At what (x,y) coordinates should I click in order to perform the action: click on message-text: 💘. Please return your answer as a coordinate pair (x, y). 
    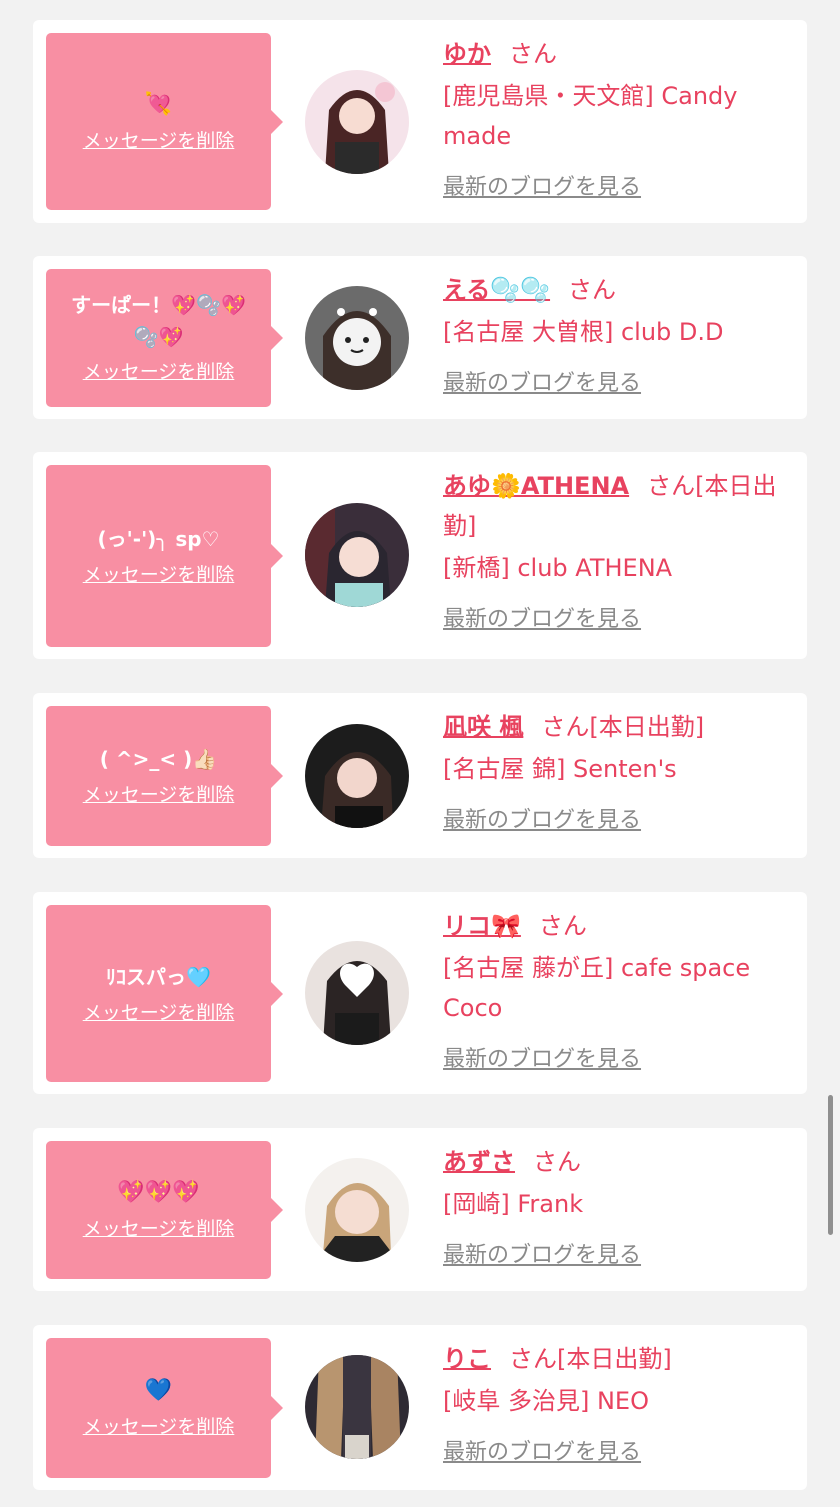
    Looking at the image, I should click on (158, 104).